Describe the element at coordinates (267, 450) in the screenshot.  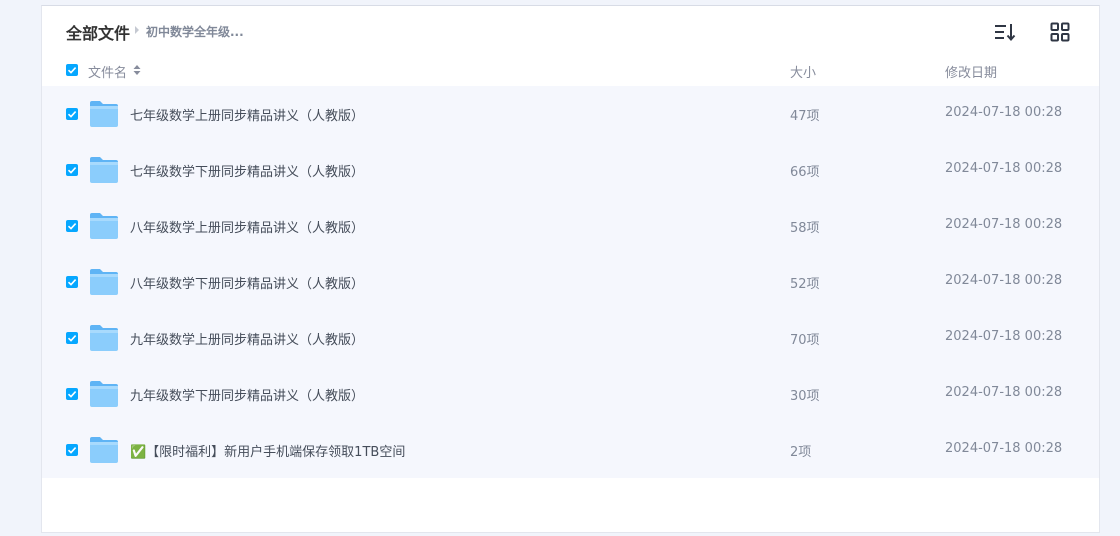
I see `file-name: ✅【限时福利】新用户手机端保存领取1TB空间` at that location.